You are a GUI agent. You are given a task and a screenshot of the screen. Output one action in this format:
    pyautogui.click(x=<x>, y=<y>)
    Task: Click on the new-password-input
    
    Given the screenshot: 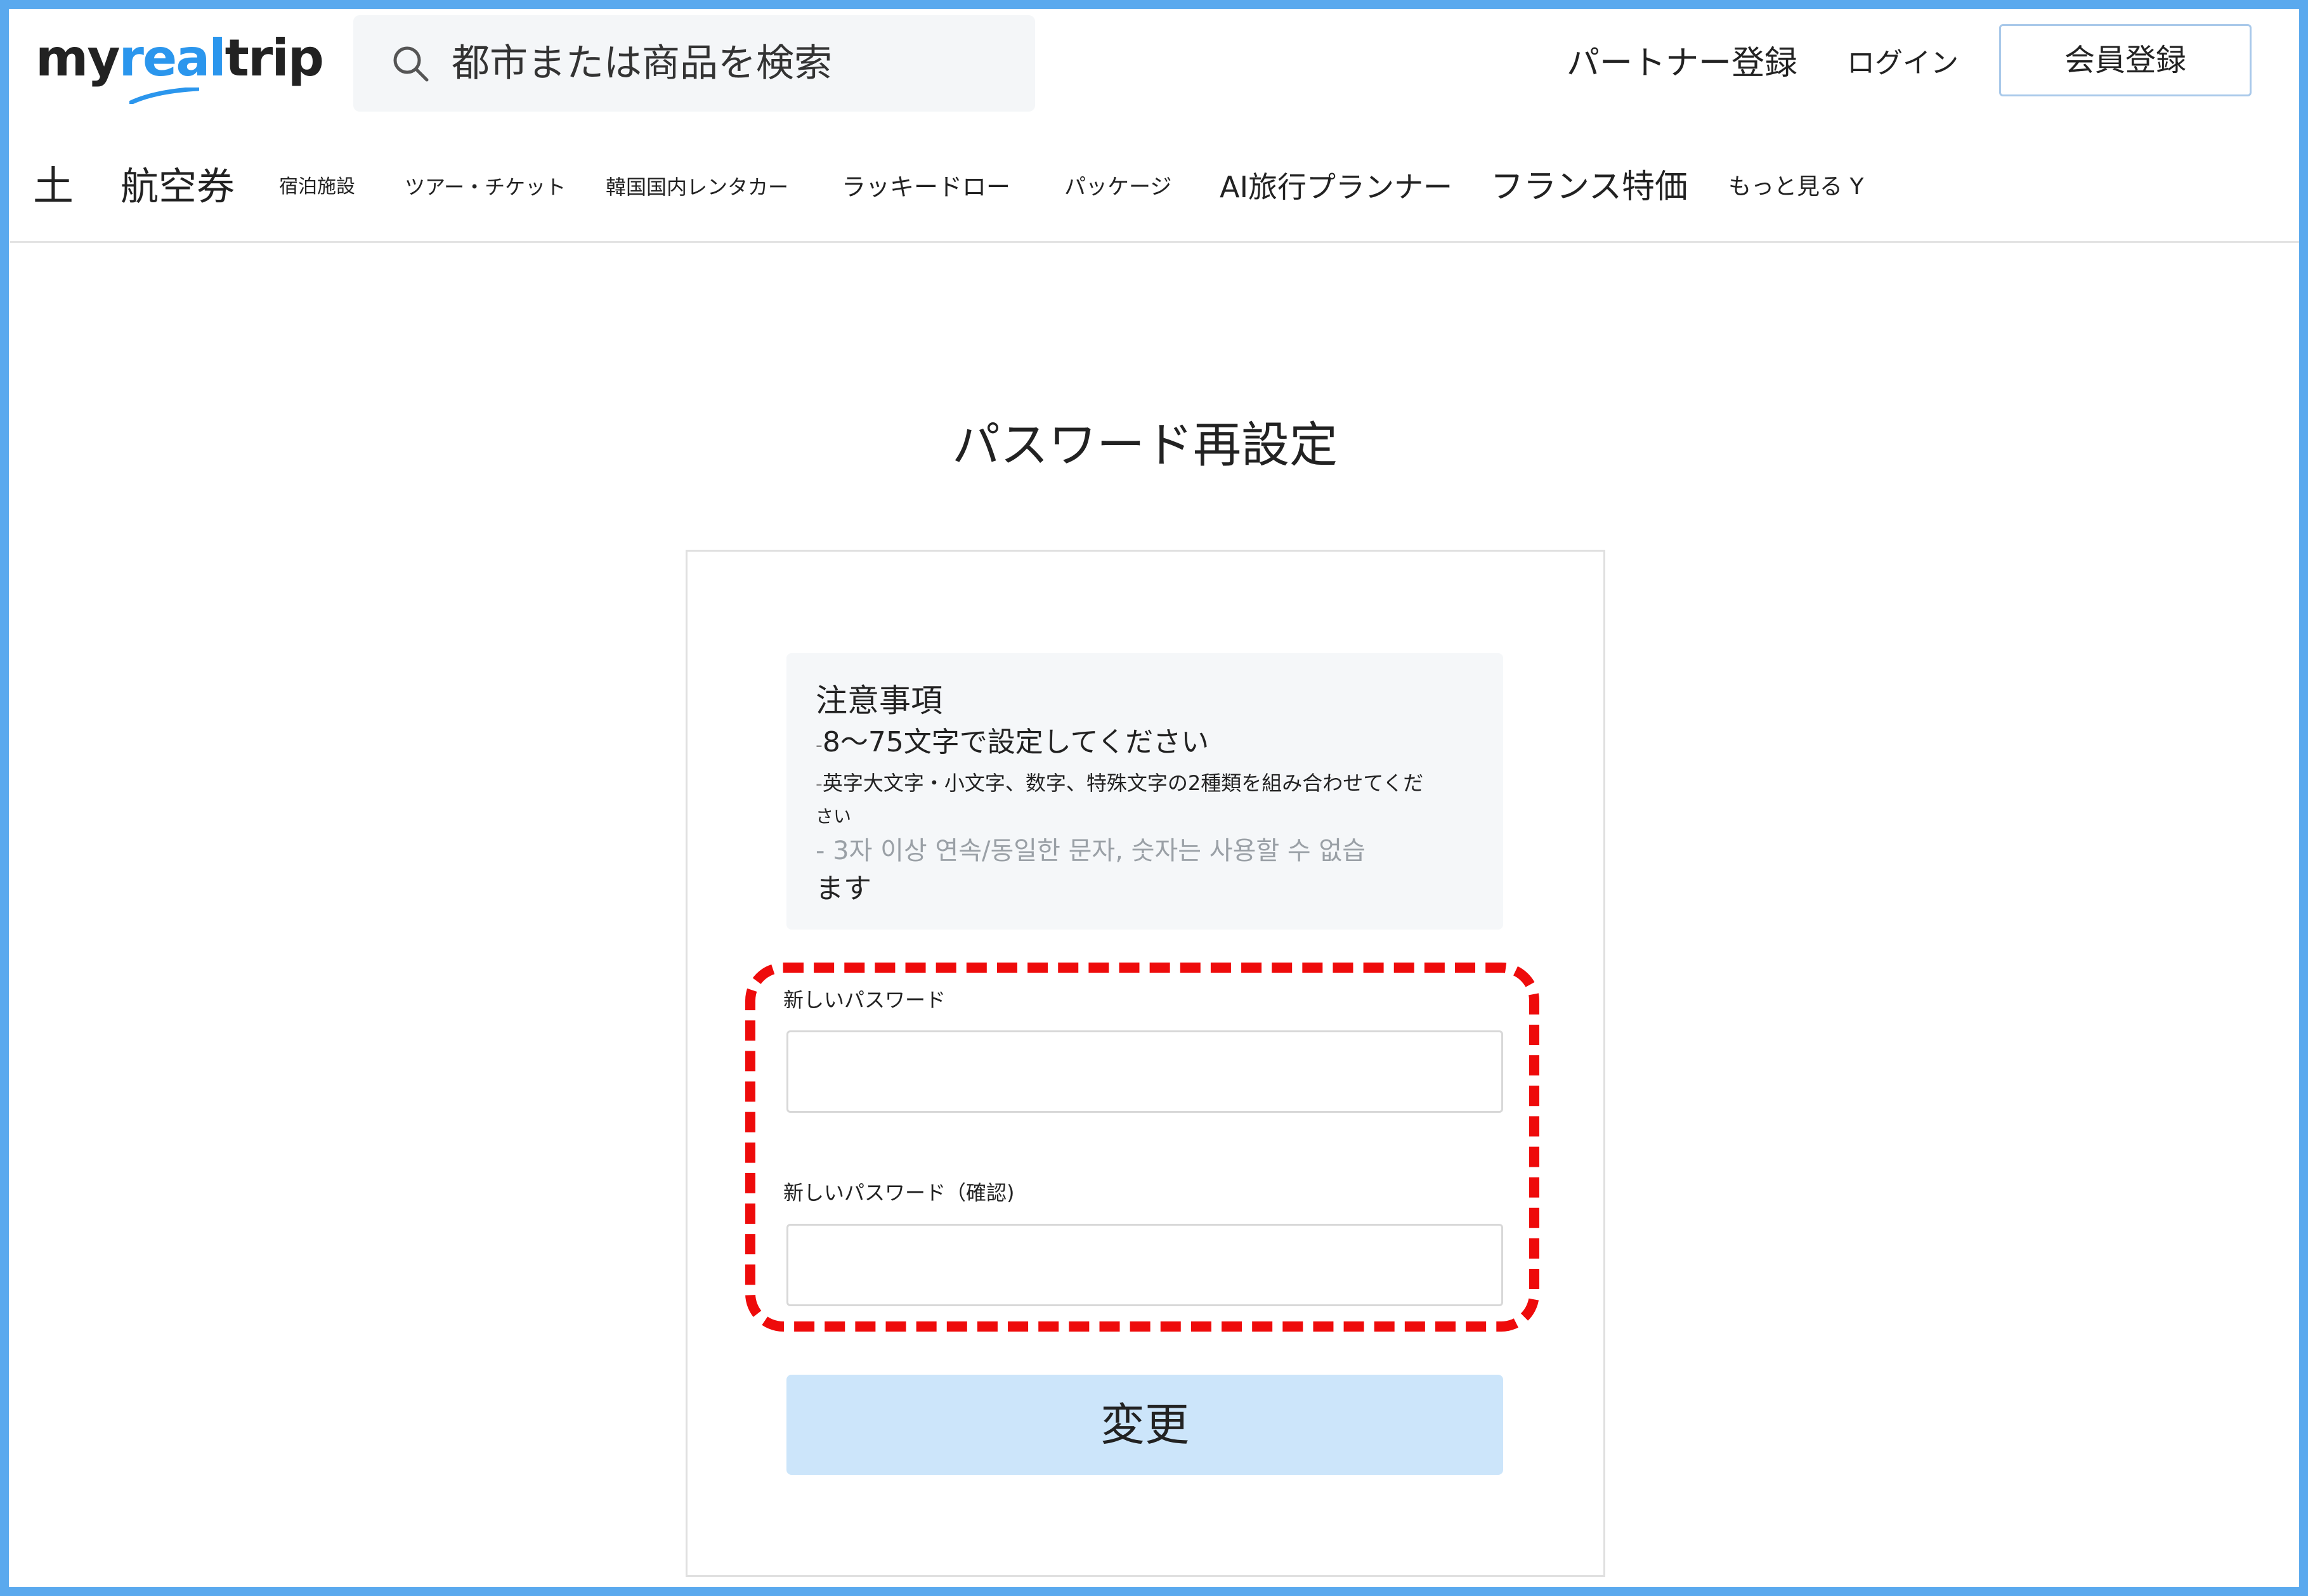 What is the action you would take?
    pyautogui.click(x=1144, y=1071)
    